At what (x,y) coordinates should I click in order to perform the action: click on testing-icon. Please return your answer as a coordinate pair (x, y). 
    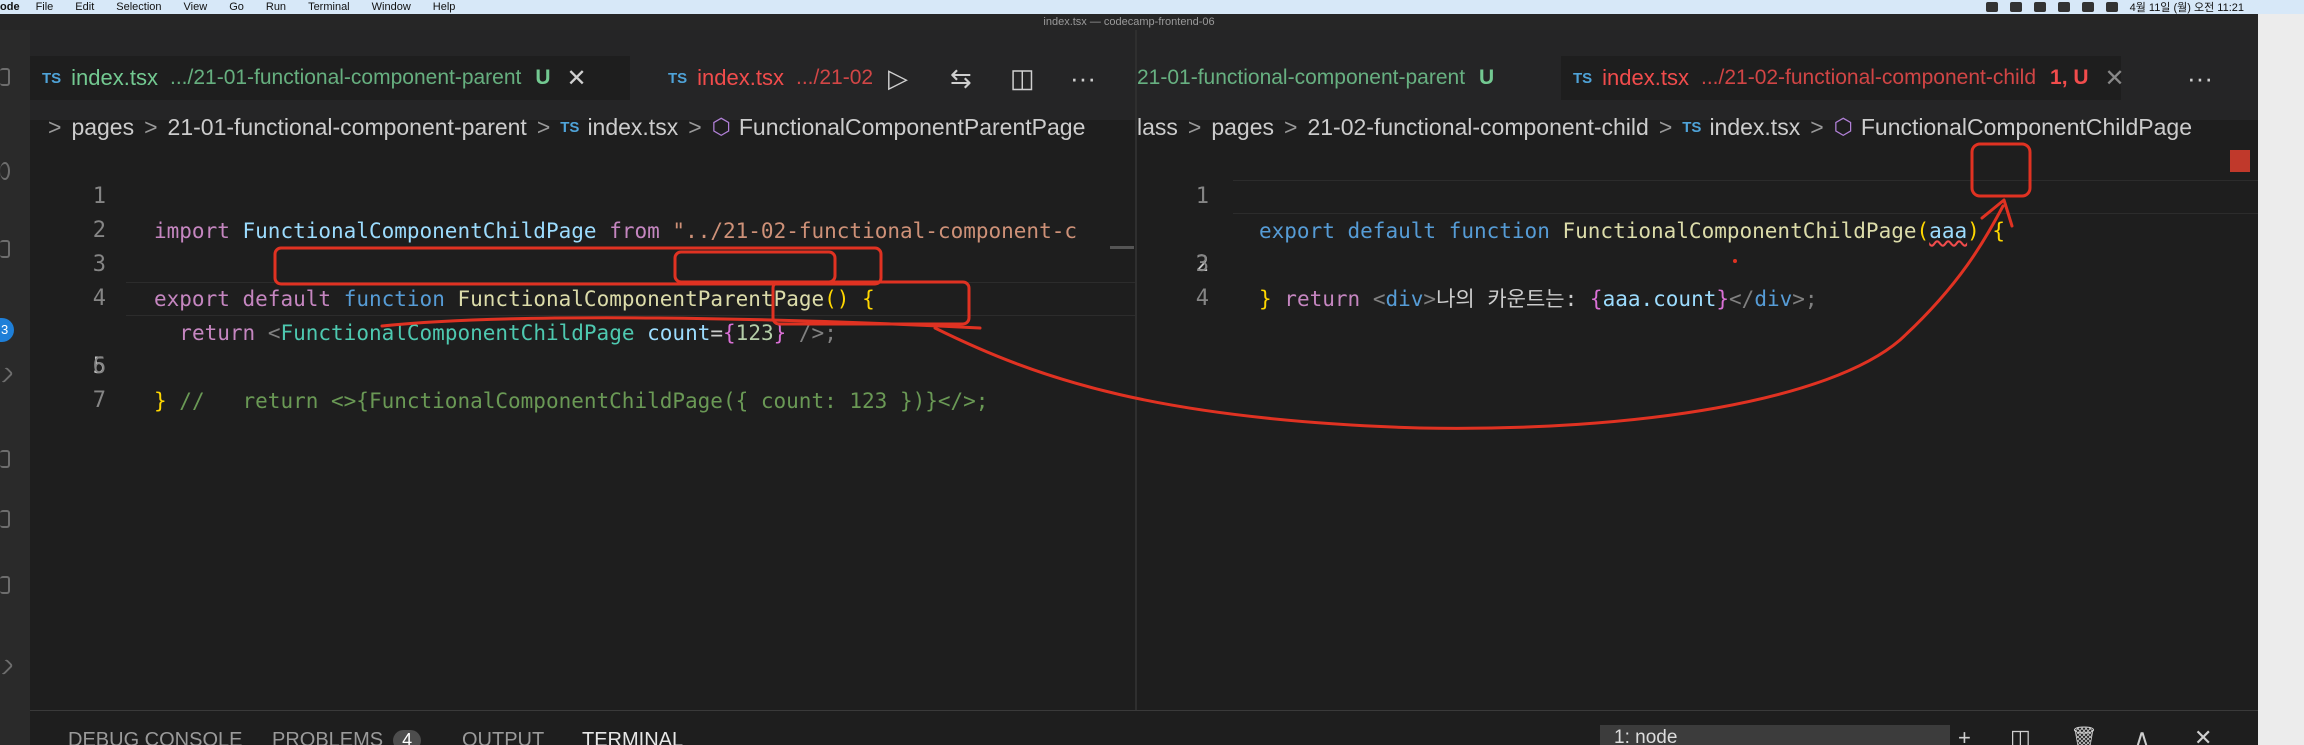
    Looking at the image, I should click on (5, 585).